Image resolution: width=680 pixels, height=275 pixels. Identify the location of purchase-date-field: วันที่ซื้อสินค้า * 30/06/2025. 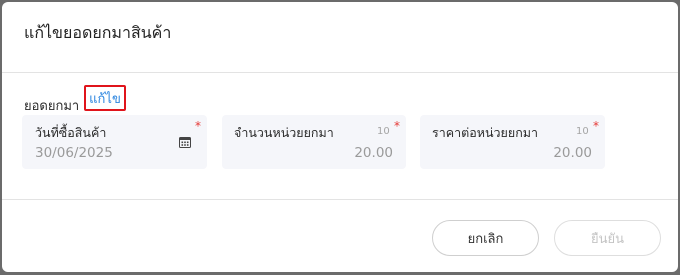
(114, 142).